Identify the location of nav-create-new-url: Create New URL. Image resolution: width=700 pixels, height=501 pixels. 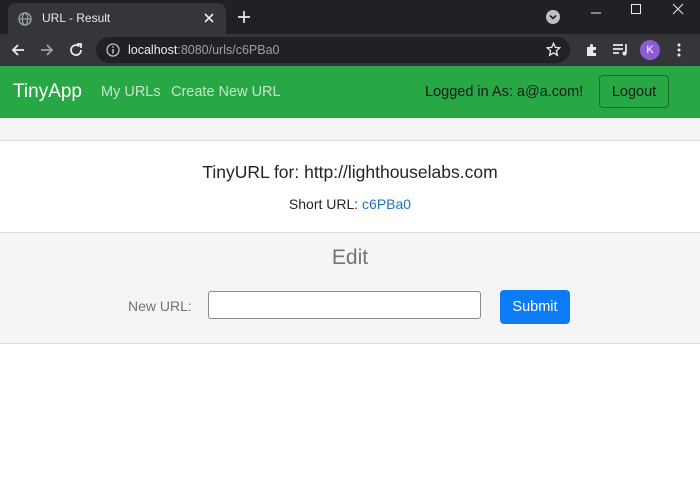
(226, 92).